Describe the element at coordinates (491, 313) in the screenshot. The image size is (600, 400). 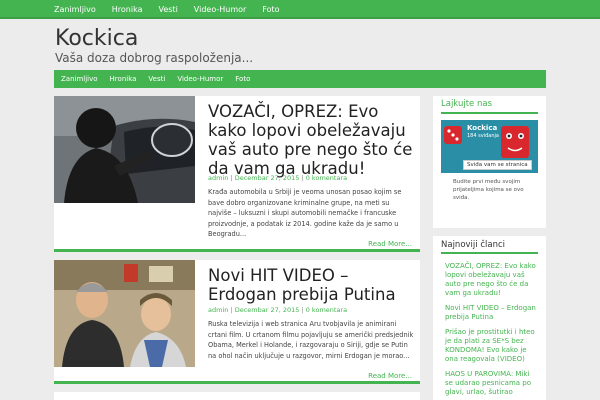
I see `latest-post-link: Novi HIT VIDEO – Erdogan prebija Putina` at that location.